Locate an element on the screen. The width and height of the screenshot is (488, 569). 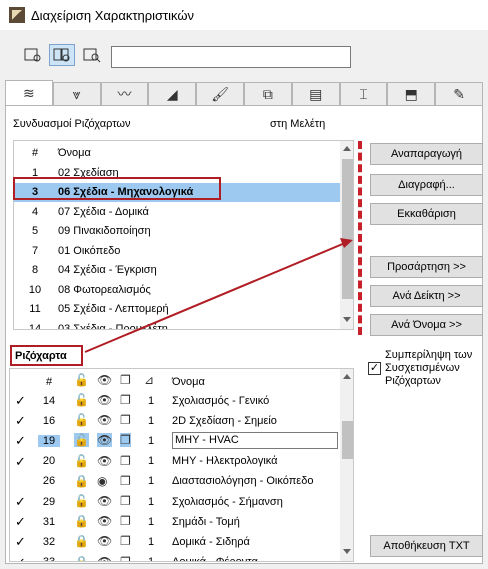
view-detail-button is located at coordinates (92, 55).